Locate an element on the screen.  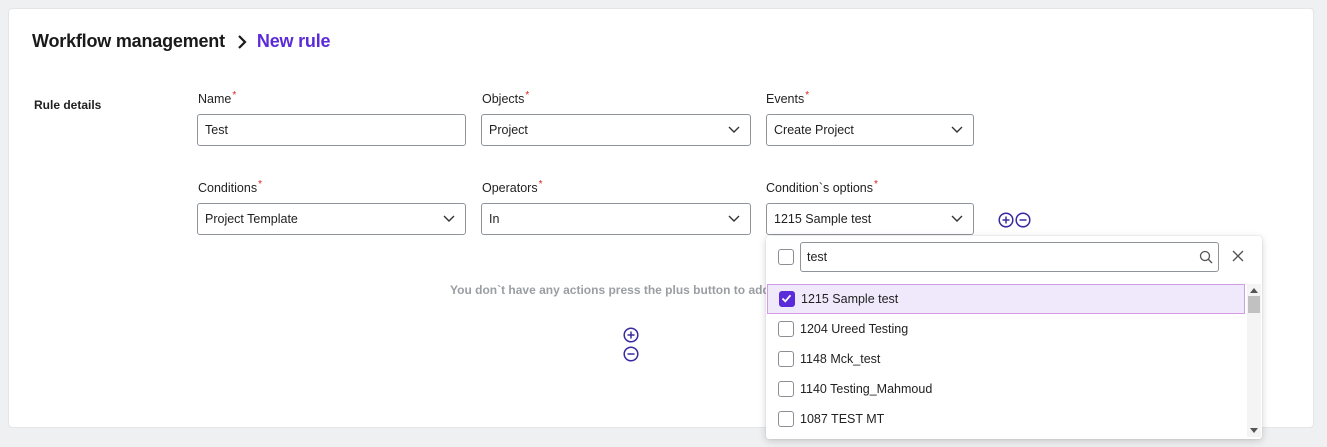
breadcrumb: Workflow management New rule is located at coordinates (181, 41).